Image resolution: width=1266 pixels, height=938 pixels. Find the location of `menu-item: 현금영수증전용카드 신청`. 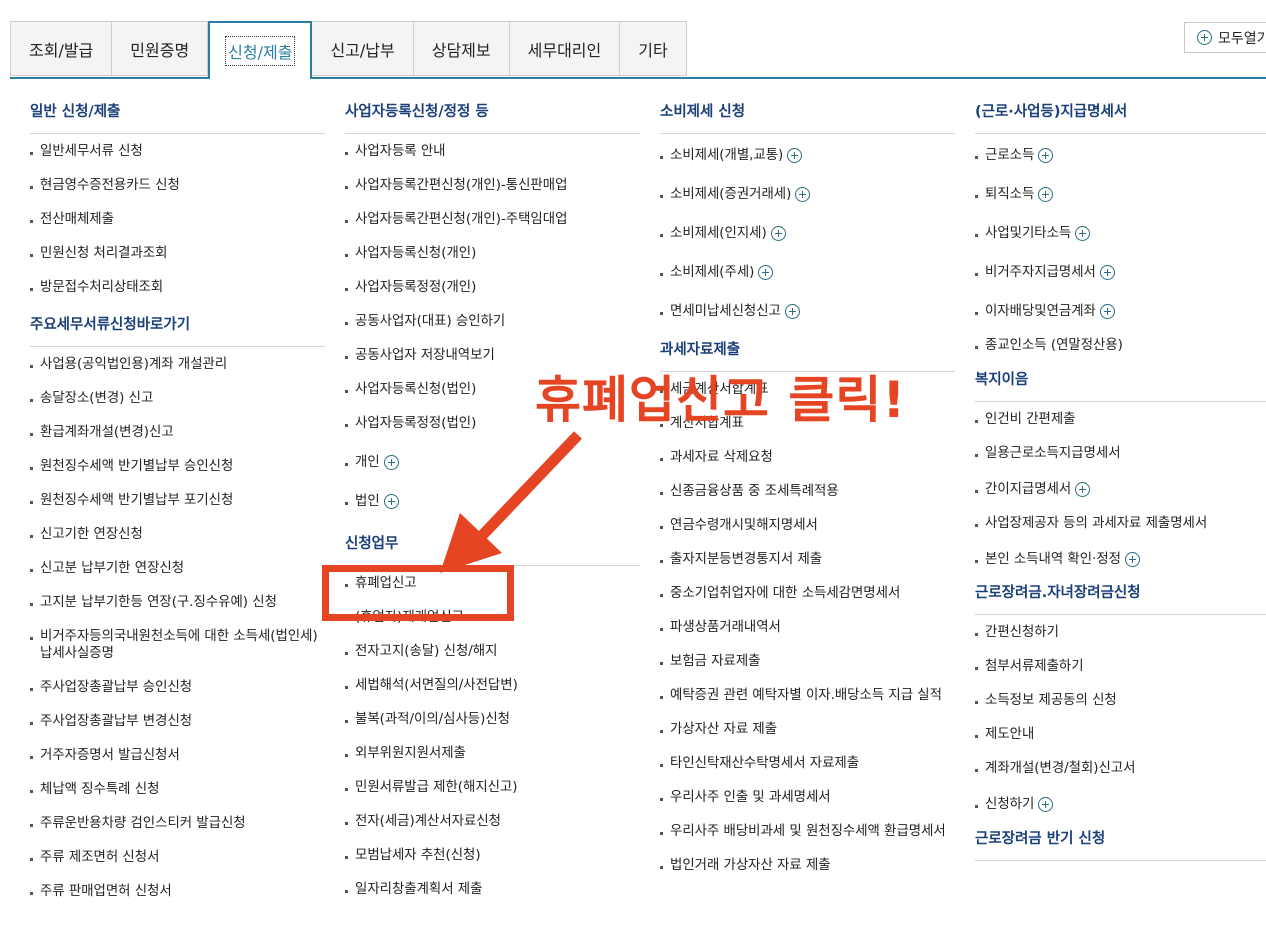

menu-item: 현금영수증전용카드 신청 is located at coordinates (177, 185).